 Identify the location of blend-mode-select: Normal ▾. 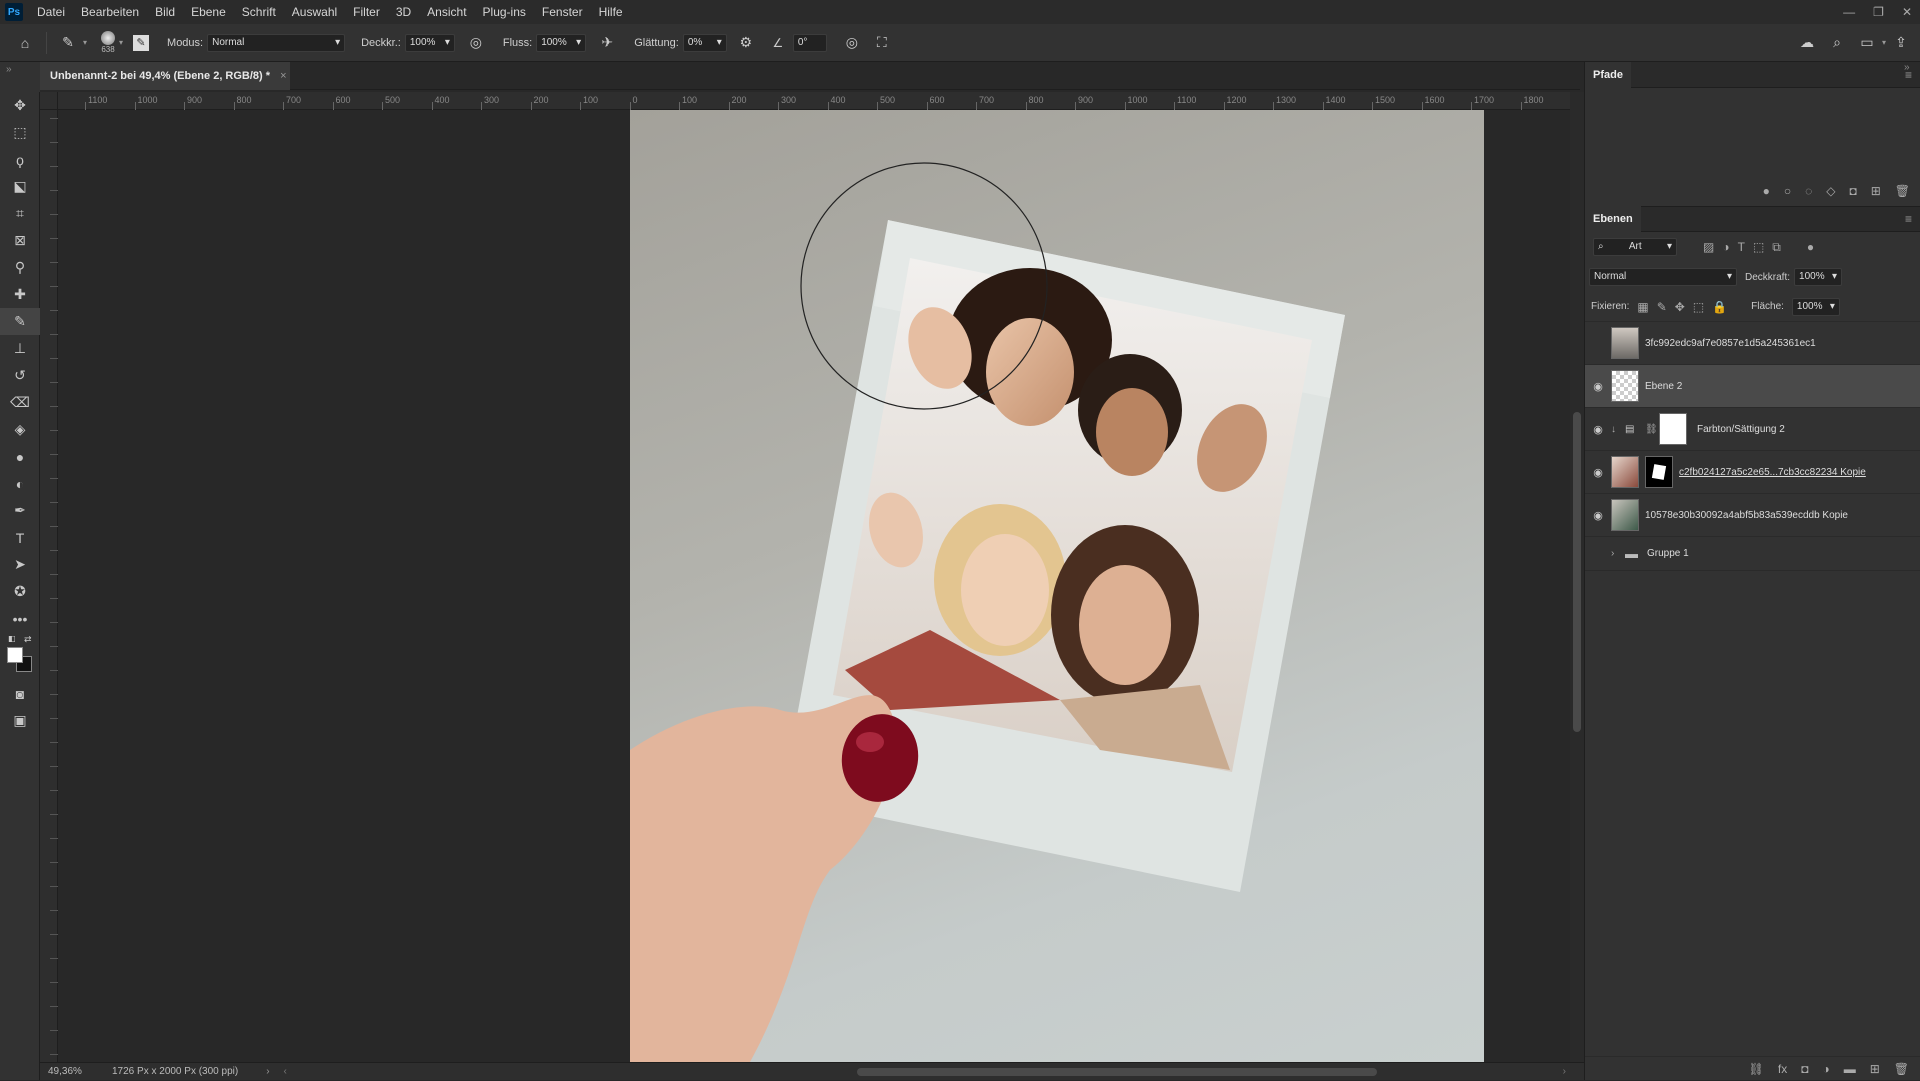
(1663, 277).